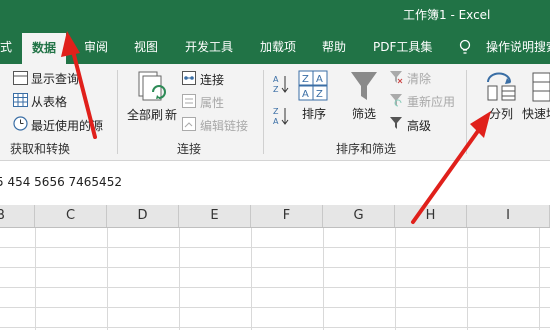 This screenshot has width=550, height=330. What do you see at coordinates (67, 125) in the screenshot?
I see `recent-sources-button: 最近使用的源` at bounding box center [67, 125].